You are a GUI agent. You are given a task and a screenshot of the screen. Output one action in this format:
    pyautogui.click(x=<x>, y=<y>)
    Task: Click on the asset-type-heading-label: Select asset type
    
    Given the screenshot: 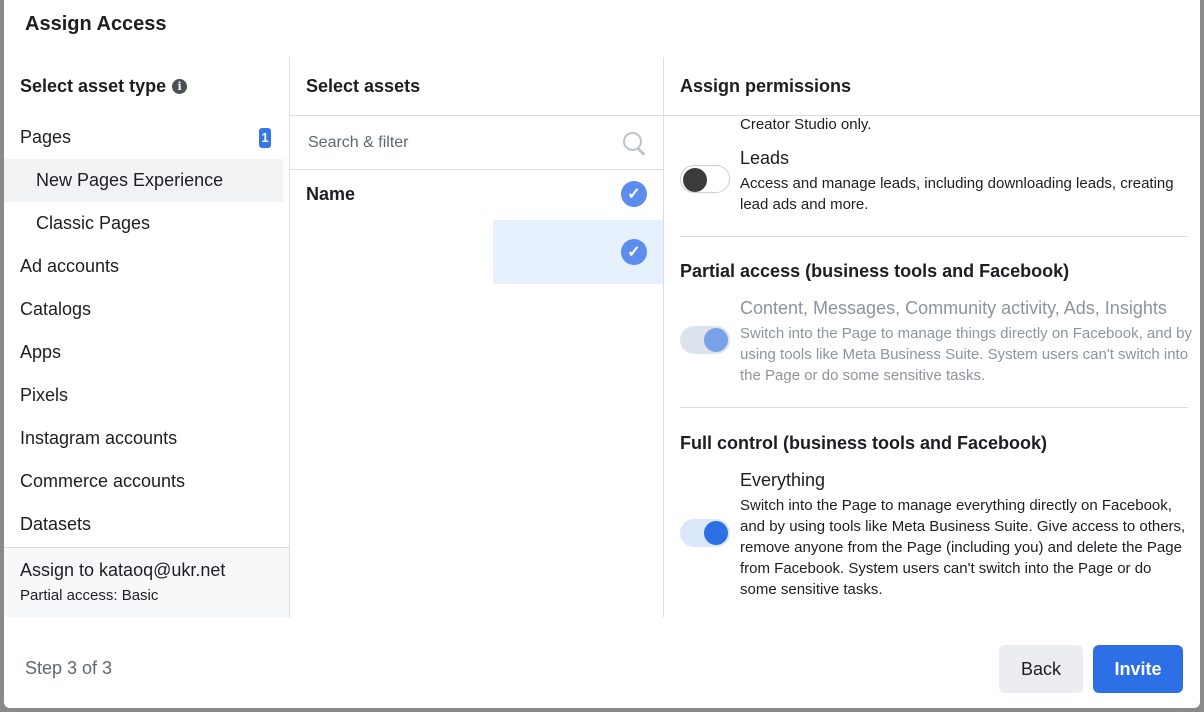 What is the action you would take?
    pyautogui.click(x=93, y=86)
    